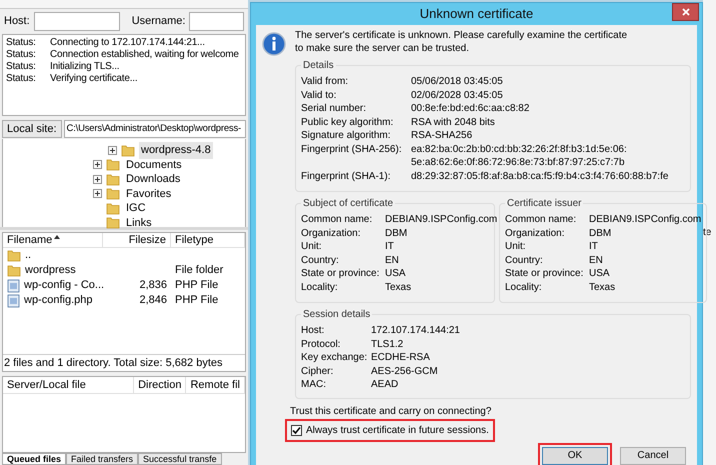 Image resolution: width=716 pixels, height=465 pixels. I want to click on field-value: 05/06/2018 03:45:05, so click(457, 81).